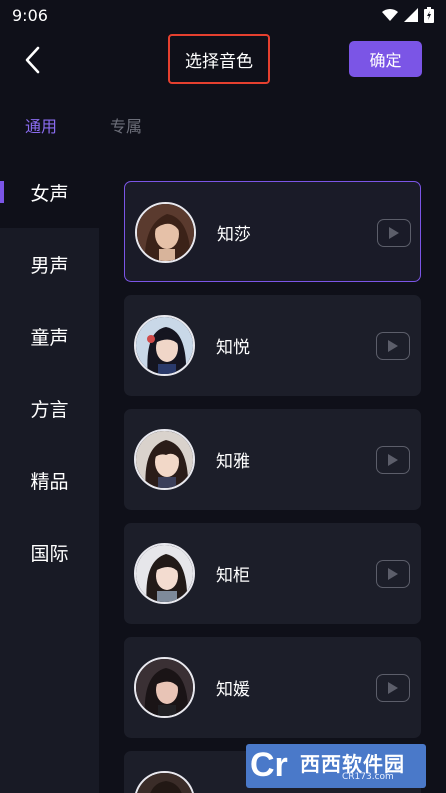  What do you see at coordinates (49, 192) in the screenshot?
I see `sidebar-item-female: 女声` at bounding box center [49, 192].